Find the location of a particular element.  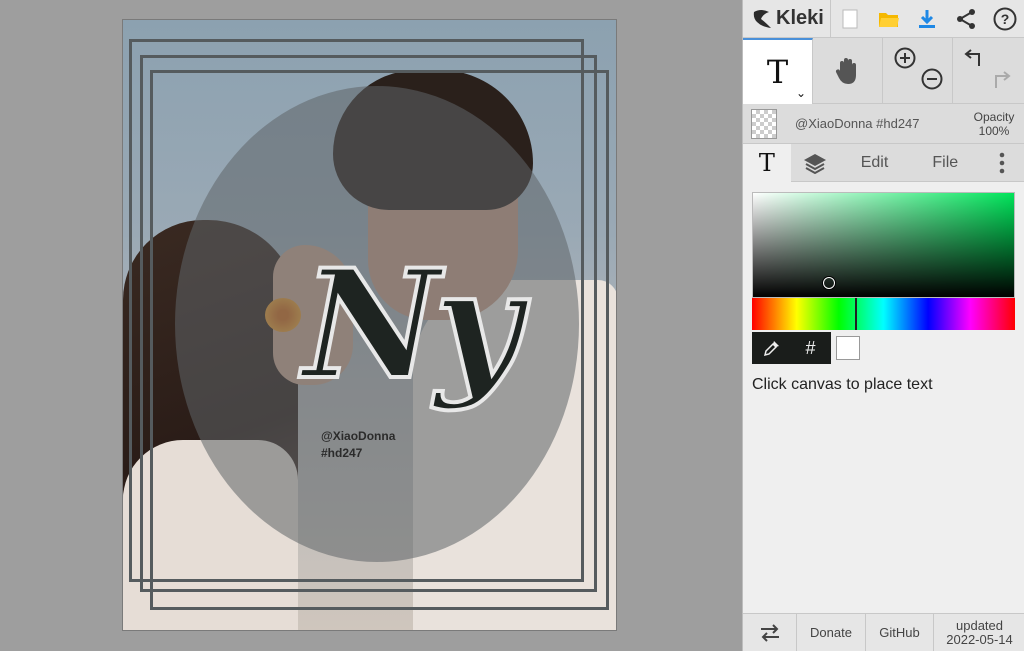

open-image-button is located at coordinates (888, 19).